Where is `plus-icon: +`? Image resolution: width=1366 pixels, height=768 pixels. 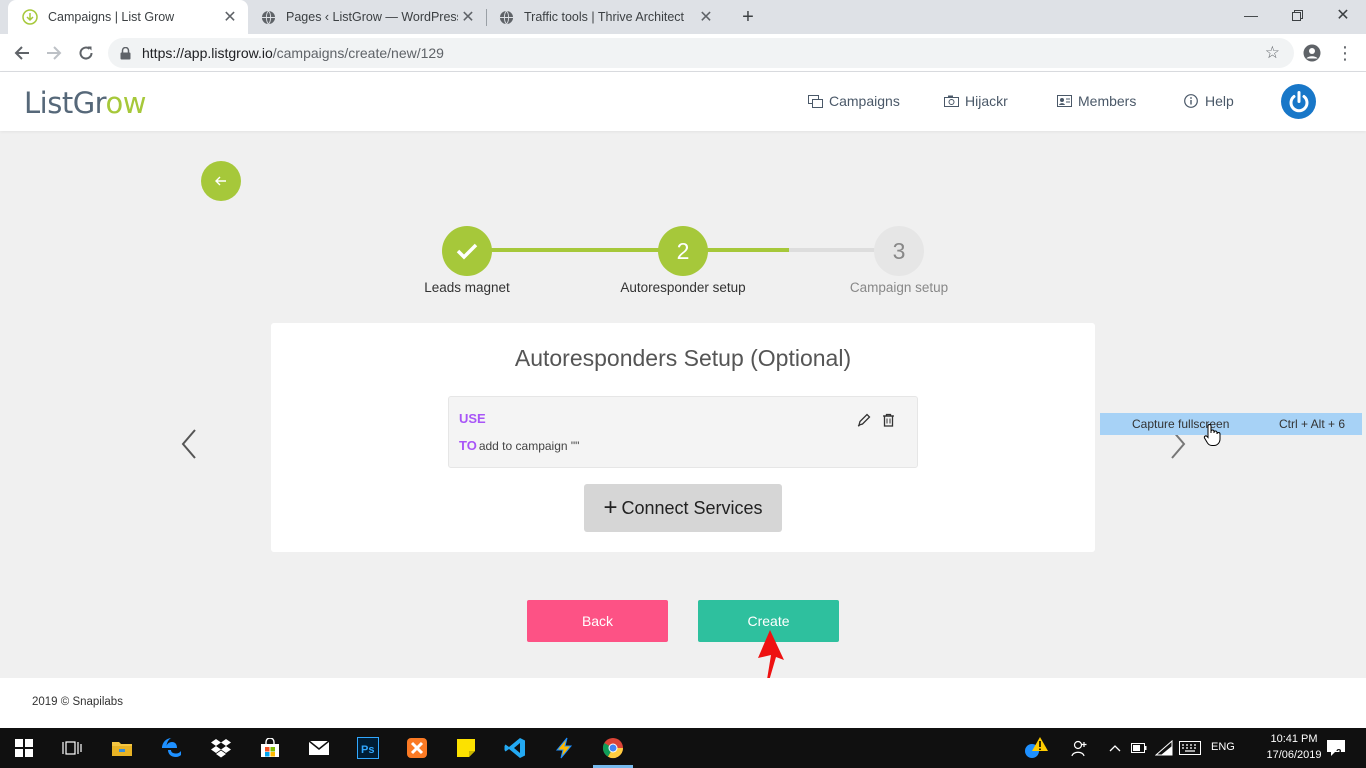
plus-icon: + is located at coordinates (610, 507).